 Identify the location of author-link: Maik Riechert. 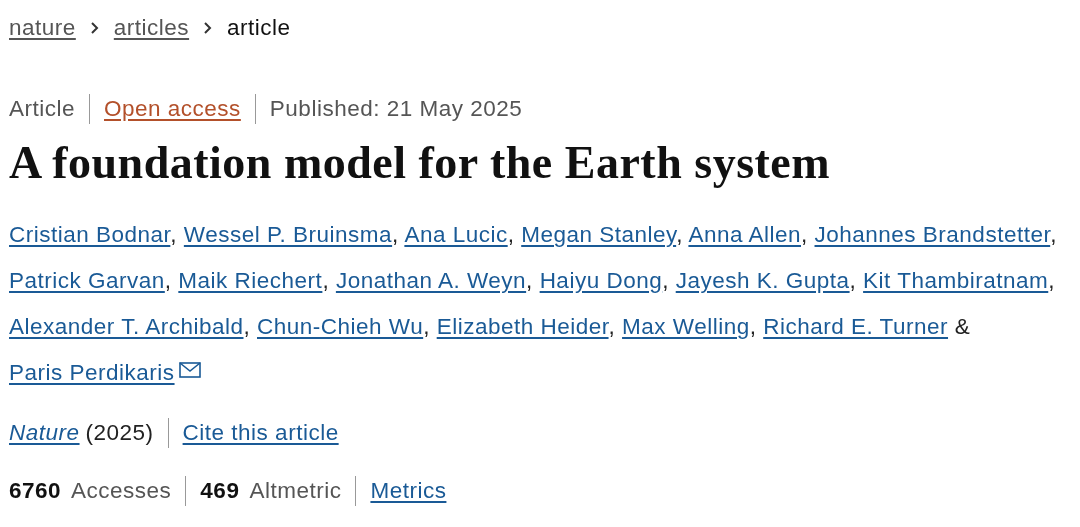
(250, 280).